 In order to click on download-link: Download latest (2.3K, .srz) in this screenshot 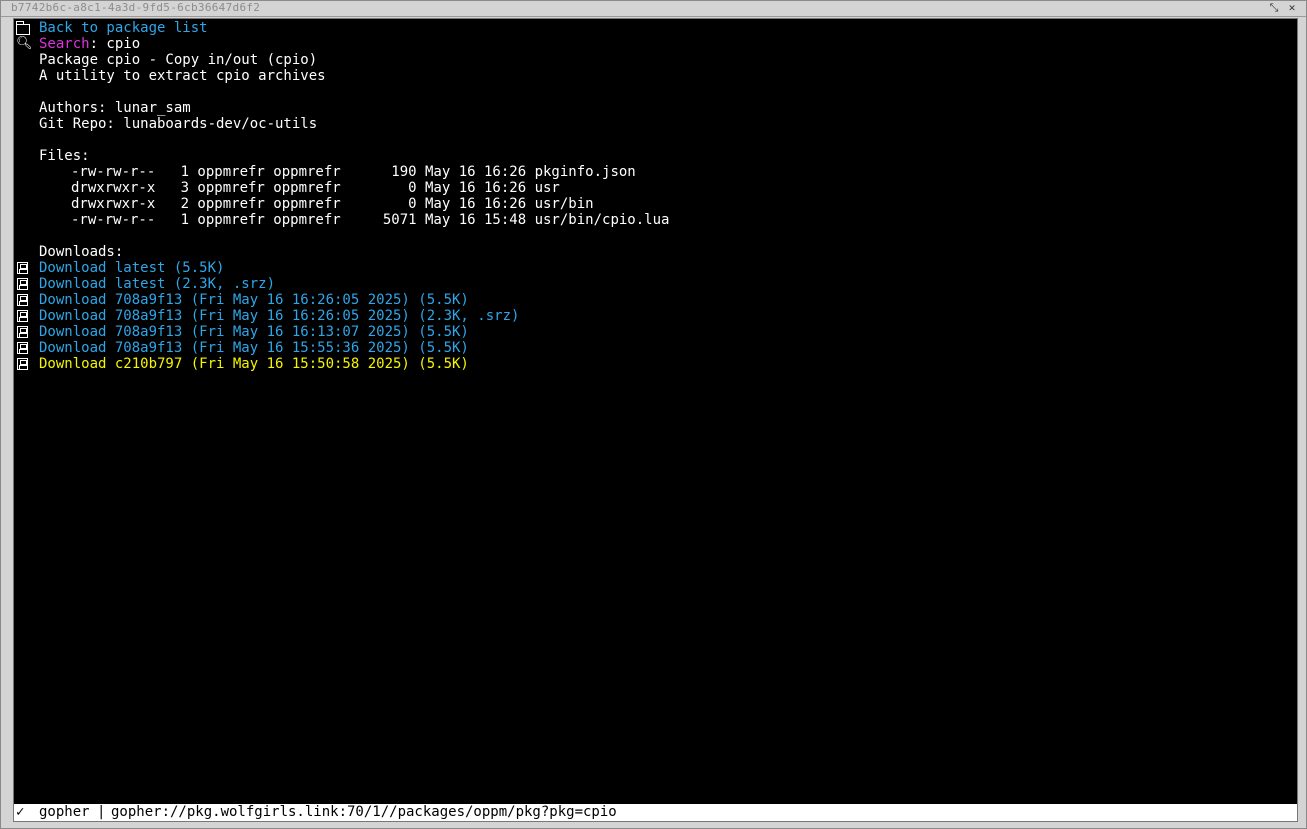, I will do `click(157, 284)`.